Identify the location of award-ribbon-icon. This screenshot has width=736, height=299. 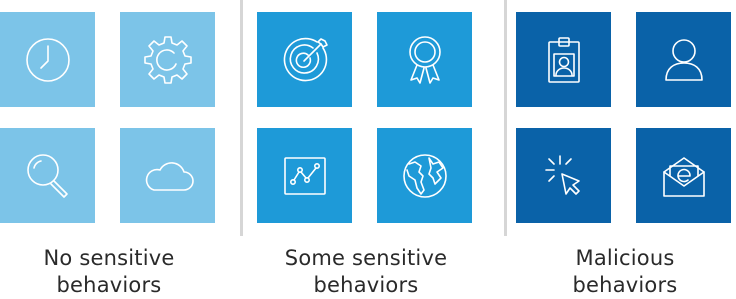
(424, 59).